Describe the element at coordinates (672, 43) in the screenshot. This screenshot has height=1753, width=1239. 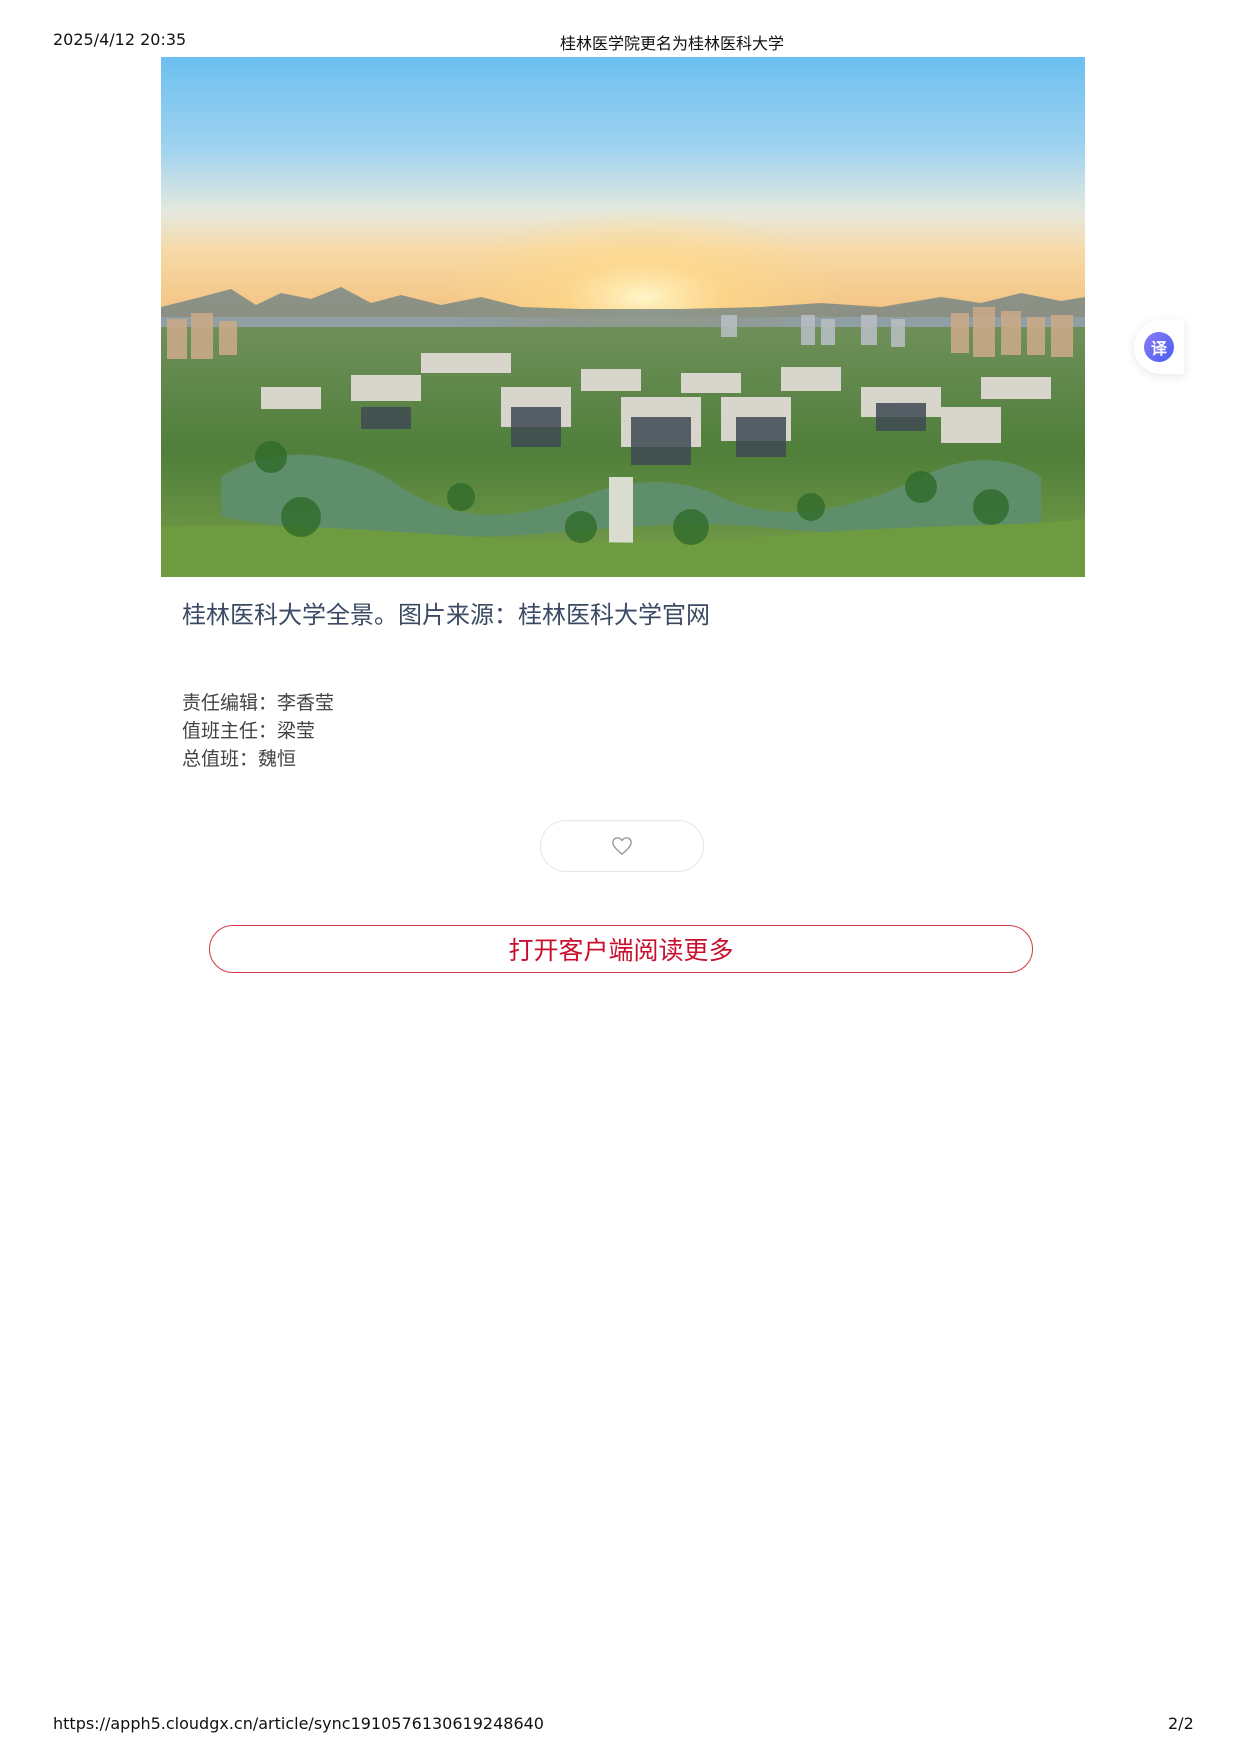
I see `print-page-title: 桂林医学院更名为桂林医科大学` at that location.